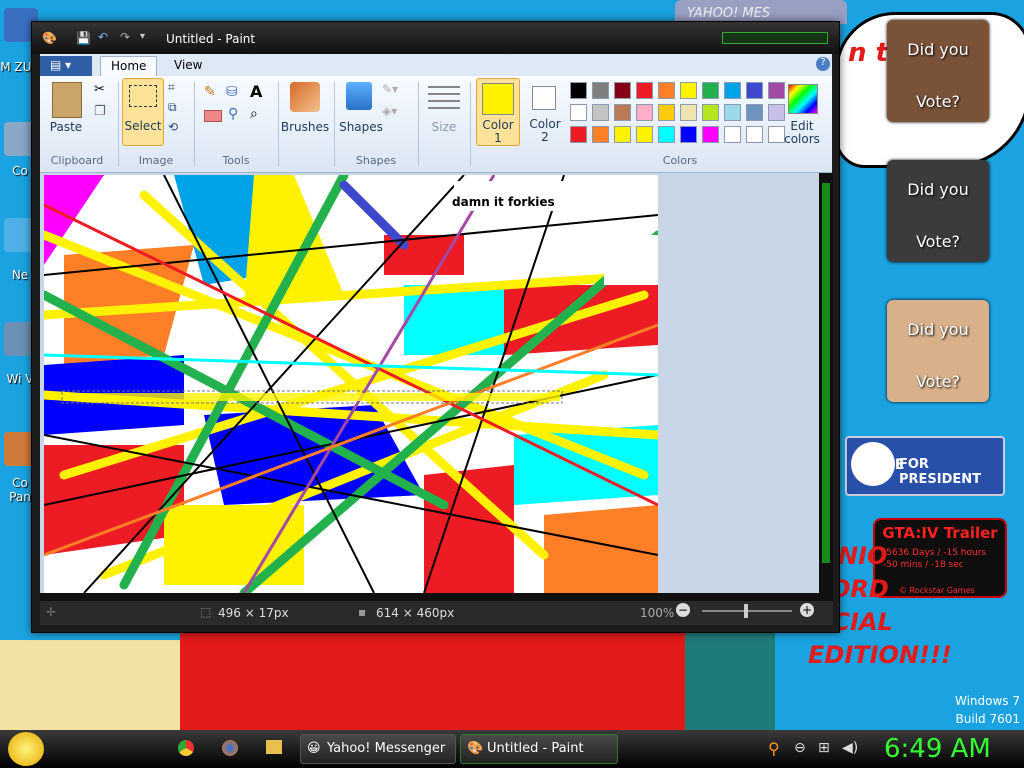 Image resolution: width=1024 pixels, height=768 pixels. What do you see at coordinates (938, 189) in the screenshot?
I see `gadget-top-text: Did you` at bounding box center [938, 189].